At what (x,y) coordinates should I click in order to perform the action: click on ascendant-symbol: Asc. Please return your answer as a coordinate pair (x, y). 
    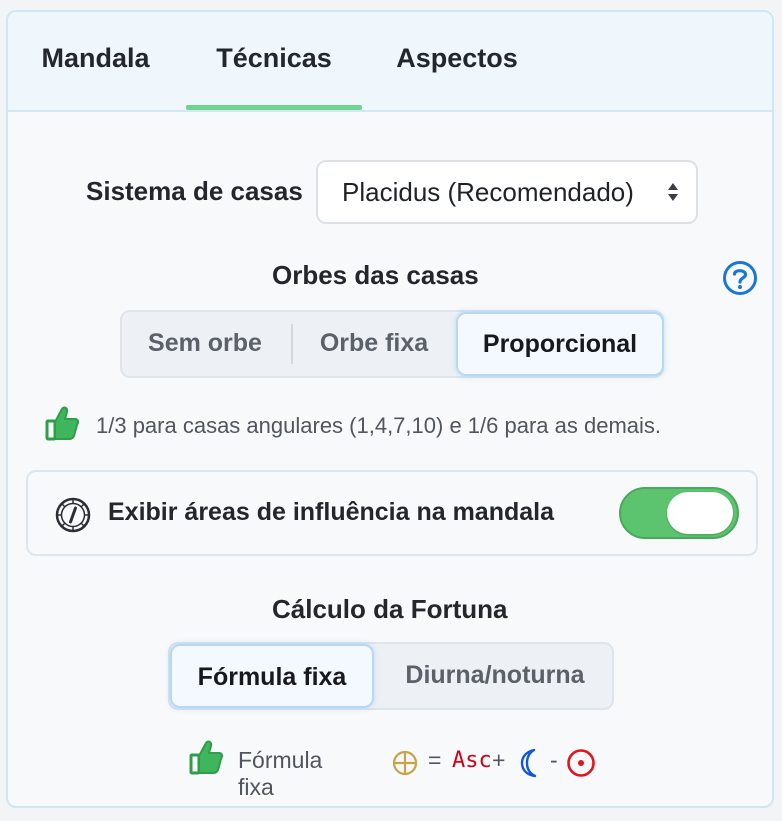
    Looking at the image, I should click on (472, 760).